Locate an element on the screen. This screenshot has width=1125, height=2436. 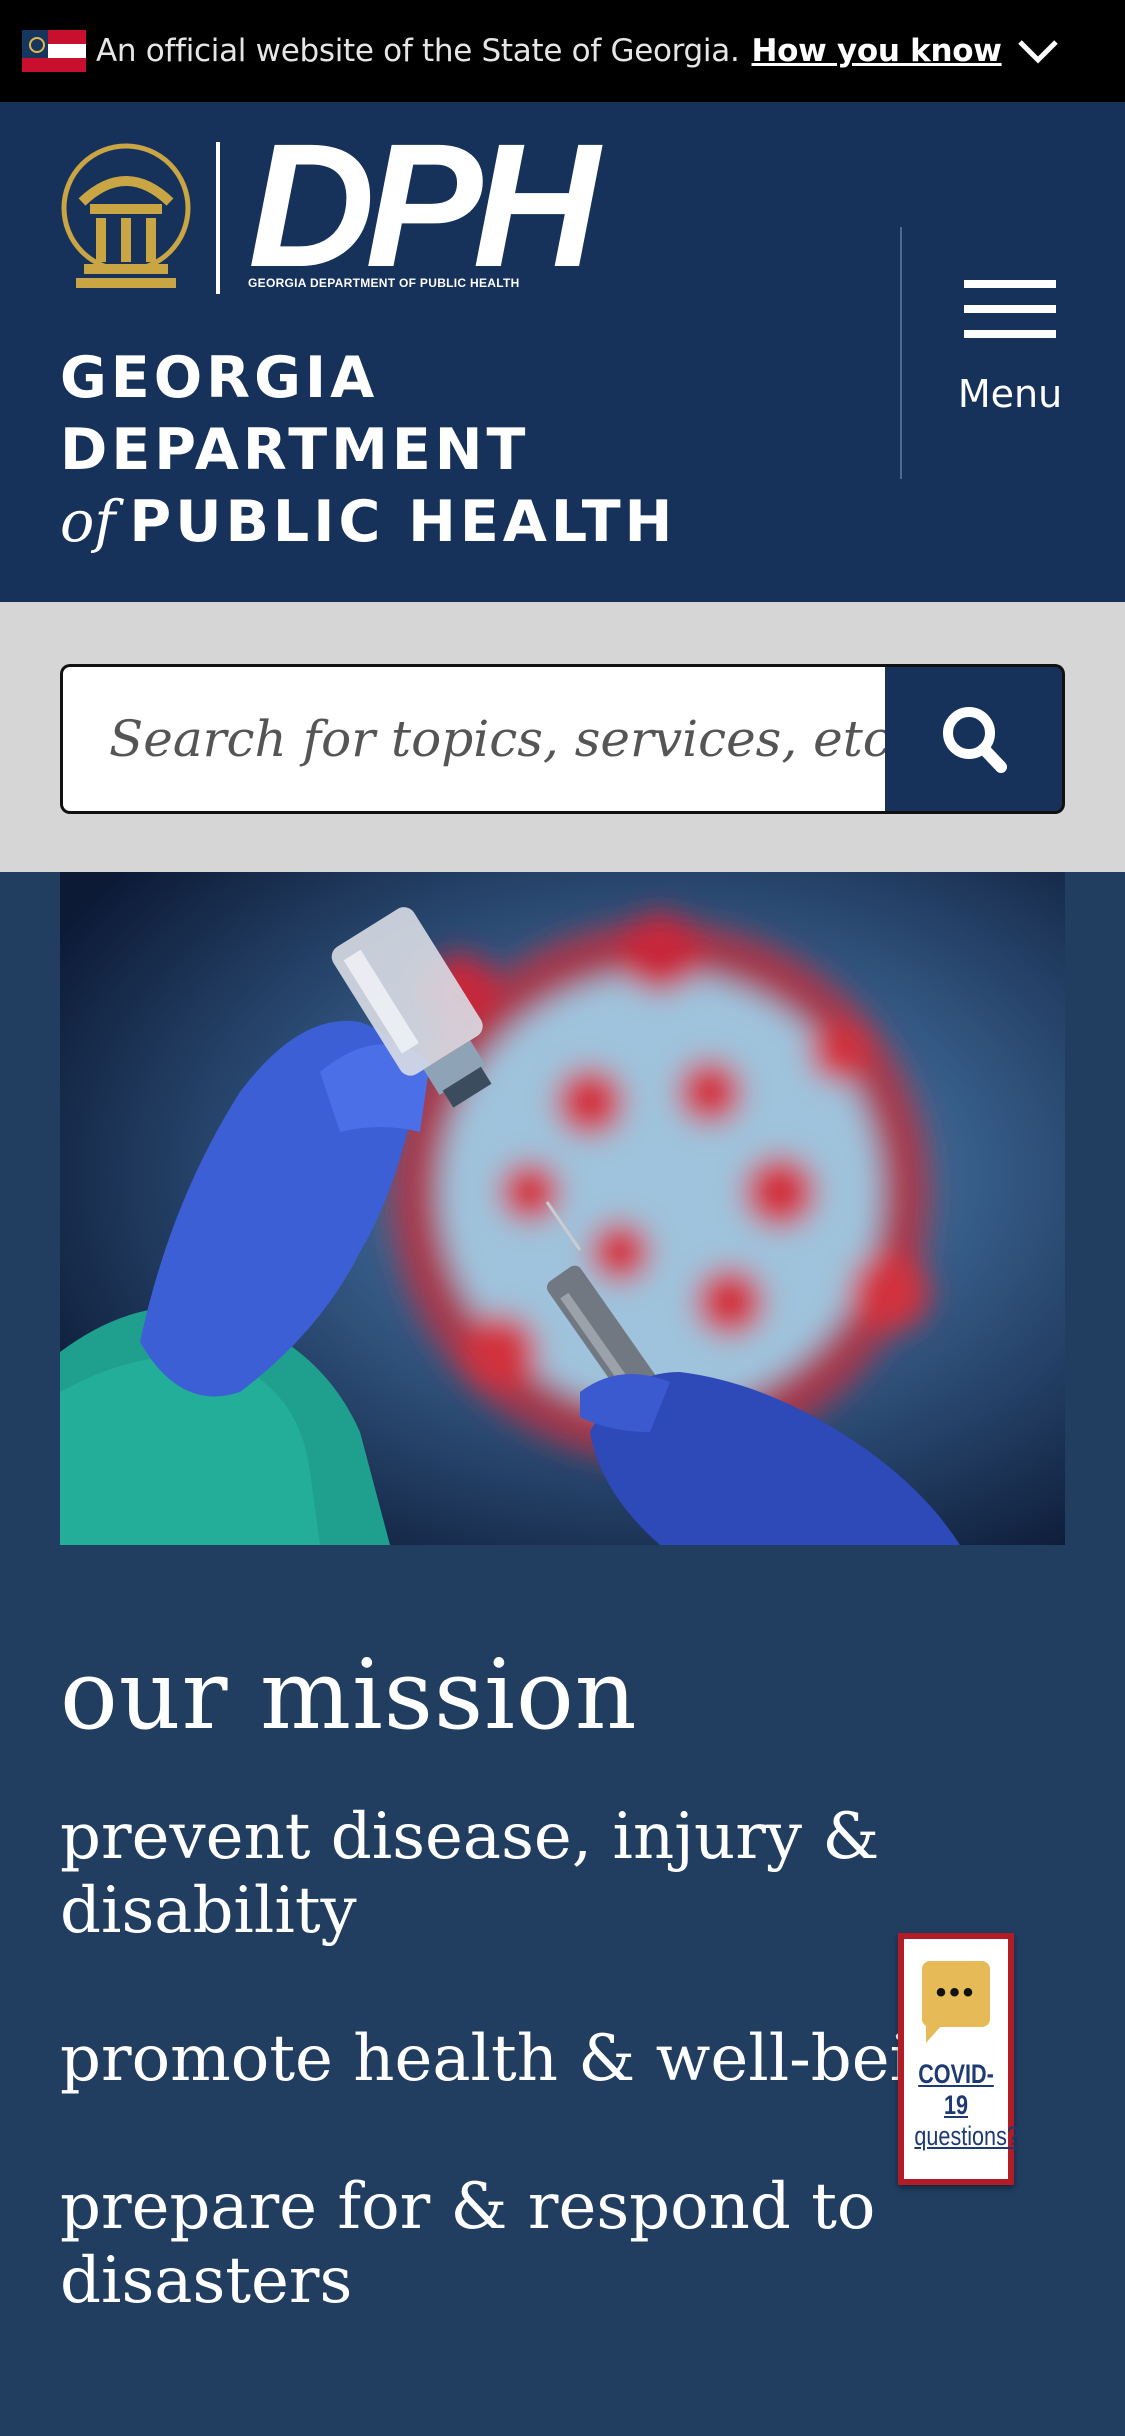
search-section is located at coordinates (562, 737).